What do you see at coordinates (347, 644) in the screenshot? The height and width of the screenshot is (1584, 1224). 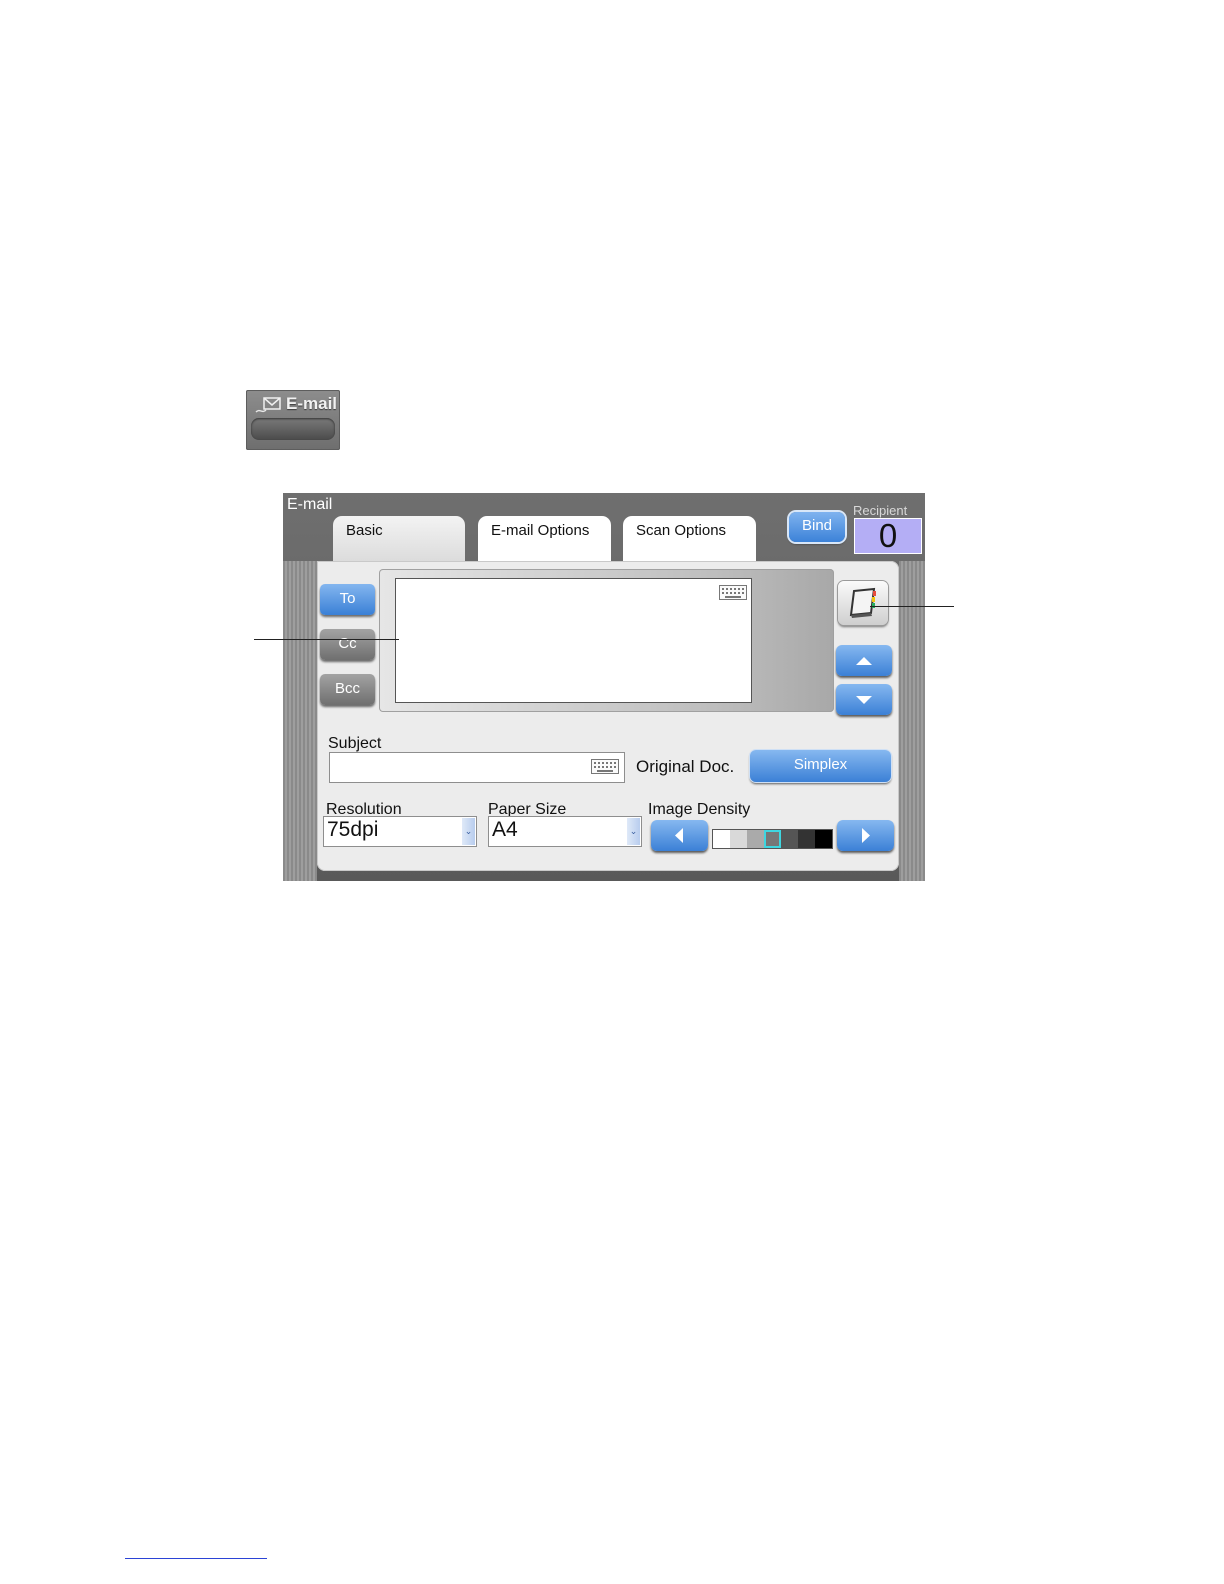 I see `cc-button: Cc` at bounding box center [347, 644].